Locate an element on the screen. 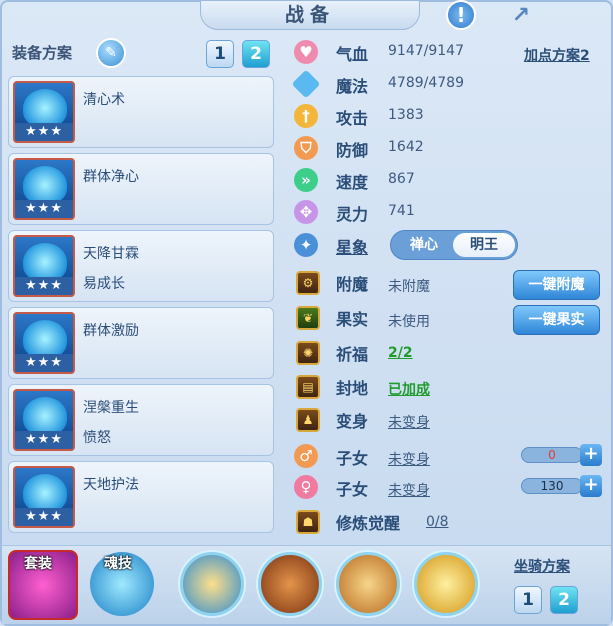  child-icon: ♀ is located at coordinates (306, 487).